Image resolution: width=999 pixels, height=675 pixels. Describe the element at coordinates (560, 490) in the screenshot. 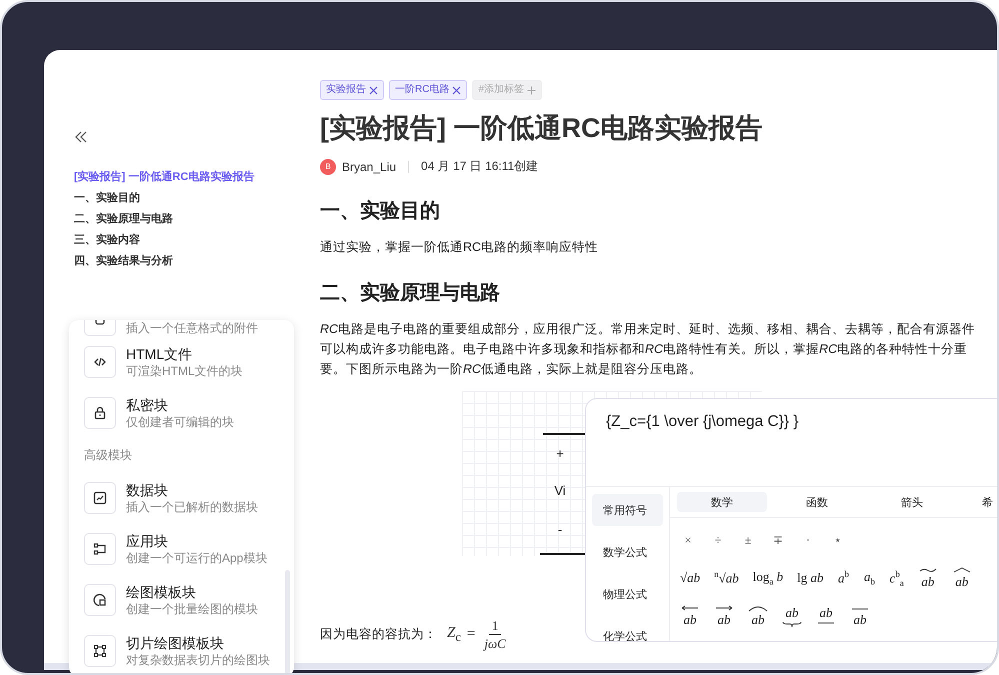

I see `circuit-label: Vi` at that location.